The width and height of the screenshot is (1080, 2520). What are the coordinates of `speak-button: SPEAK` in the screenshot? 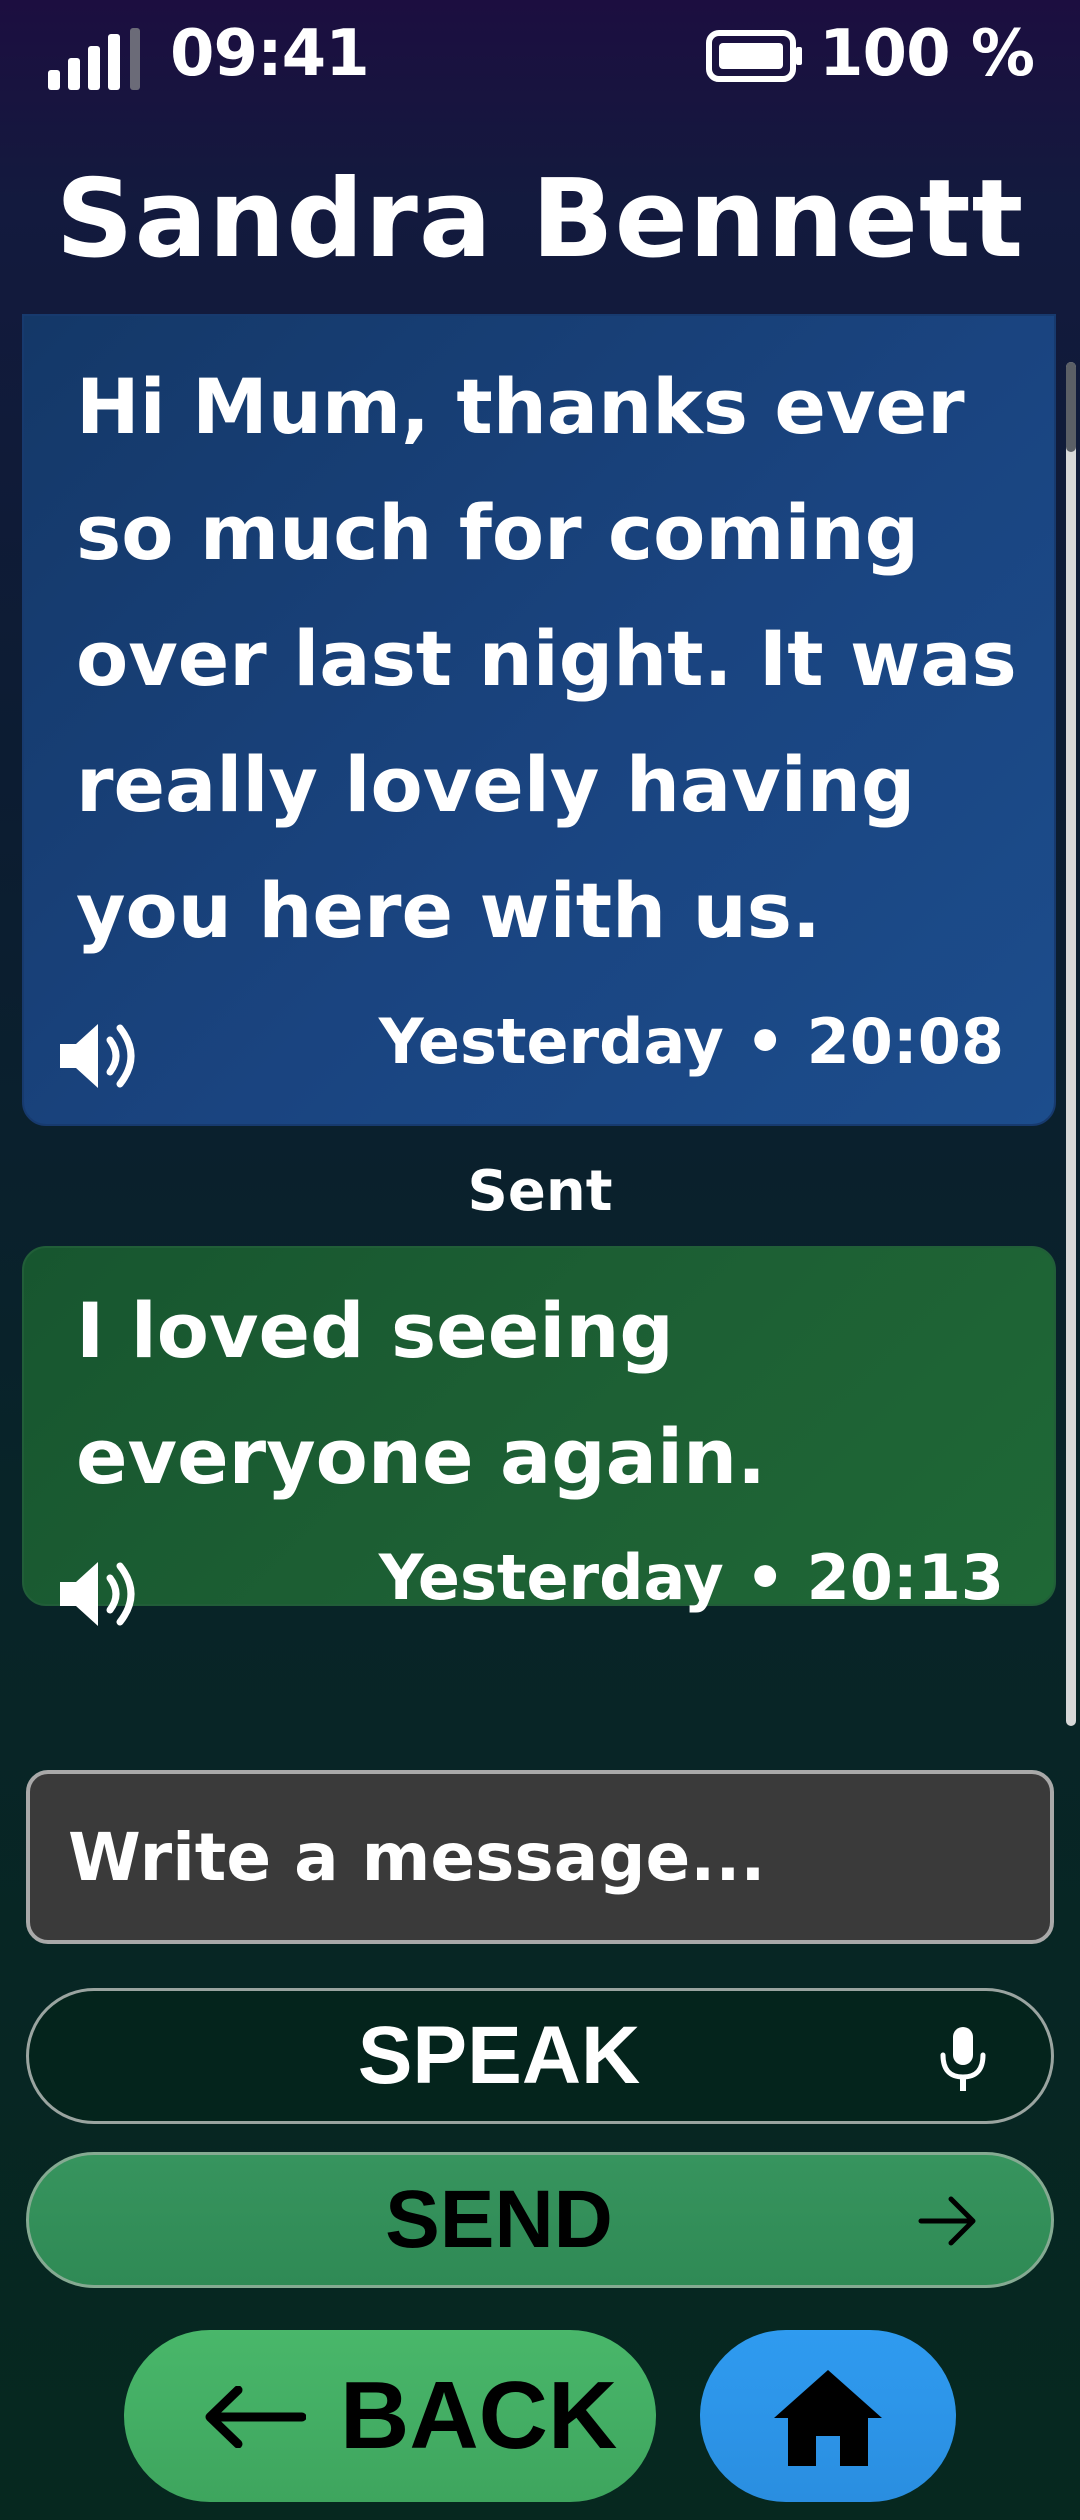 It's located at (540, 2056).